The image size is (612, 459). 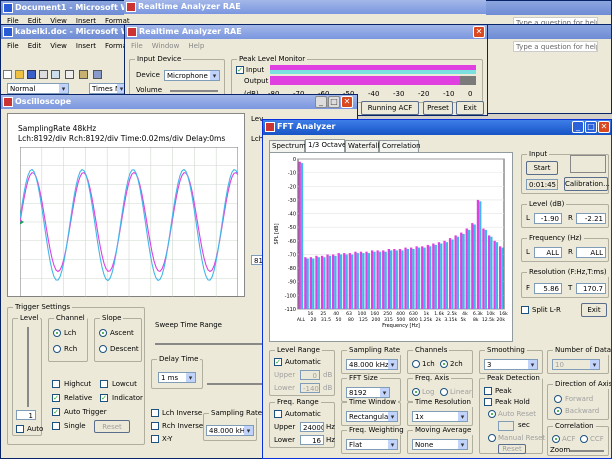 What do you see at coordinates (321, 102) in the screenshot?
I see `osc-minimize-button: _` at bounding box center [321, 102].